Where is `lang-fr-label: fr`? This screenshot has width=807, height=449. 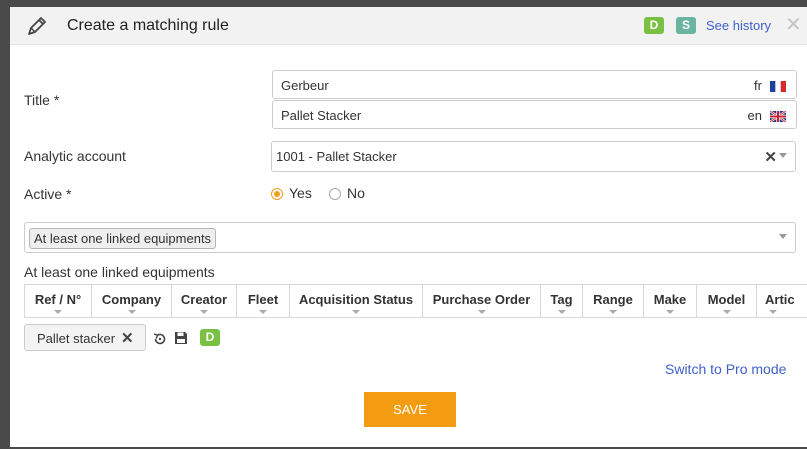
lang-fr-label: fr is located at coordinates (758, 85).